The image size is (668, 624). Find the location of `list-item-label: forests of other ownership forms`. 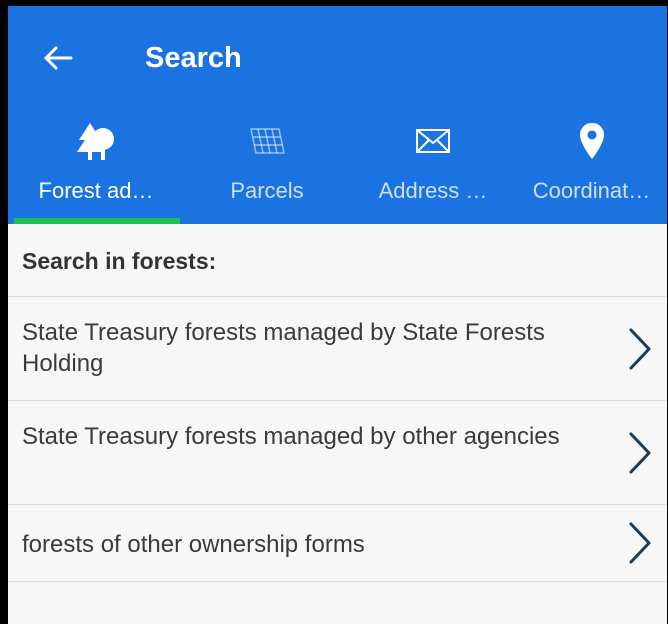

list-item-label: forests of other ownership forms is located at coordinates (193, 544).